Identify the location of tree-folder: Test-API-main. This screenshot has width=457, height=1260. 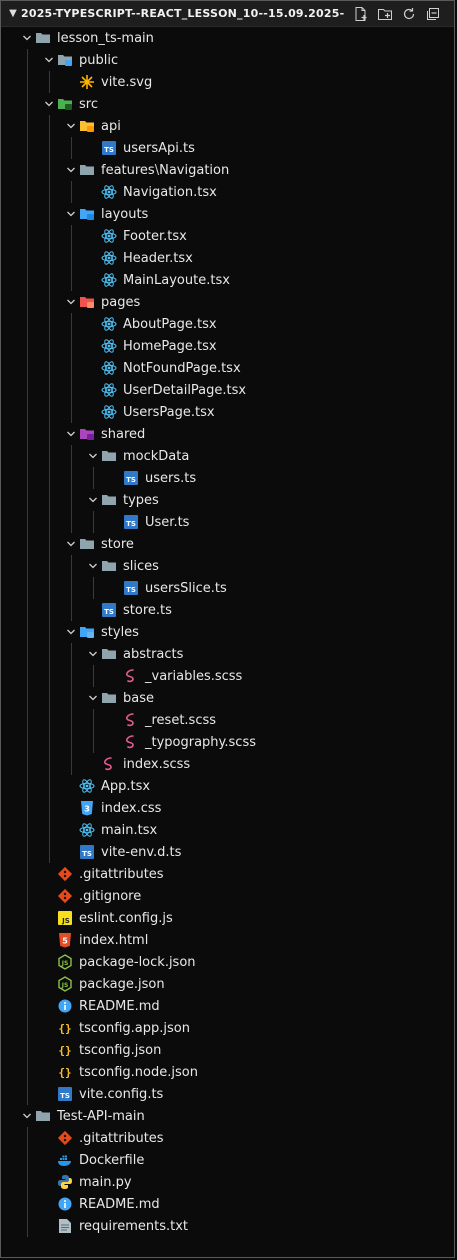
(227, 1116).